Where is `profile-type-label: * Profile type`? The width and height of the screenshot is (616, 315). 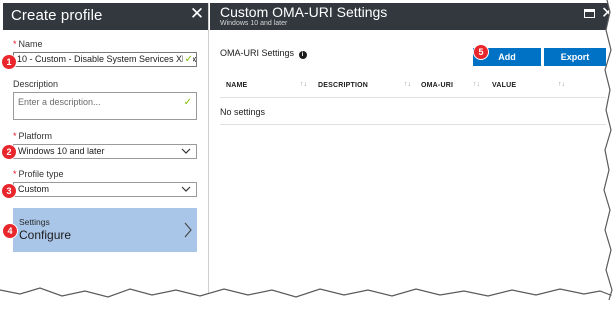 profile-type-label: * Profile type is located at coordinates (38, 174).